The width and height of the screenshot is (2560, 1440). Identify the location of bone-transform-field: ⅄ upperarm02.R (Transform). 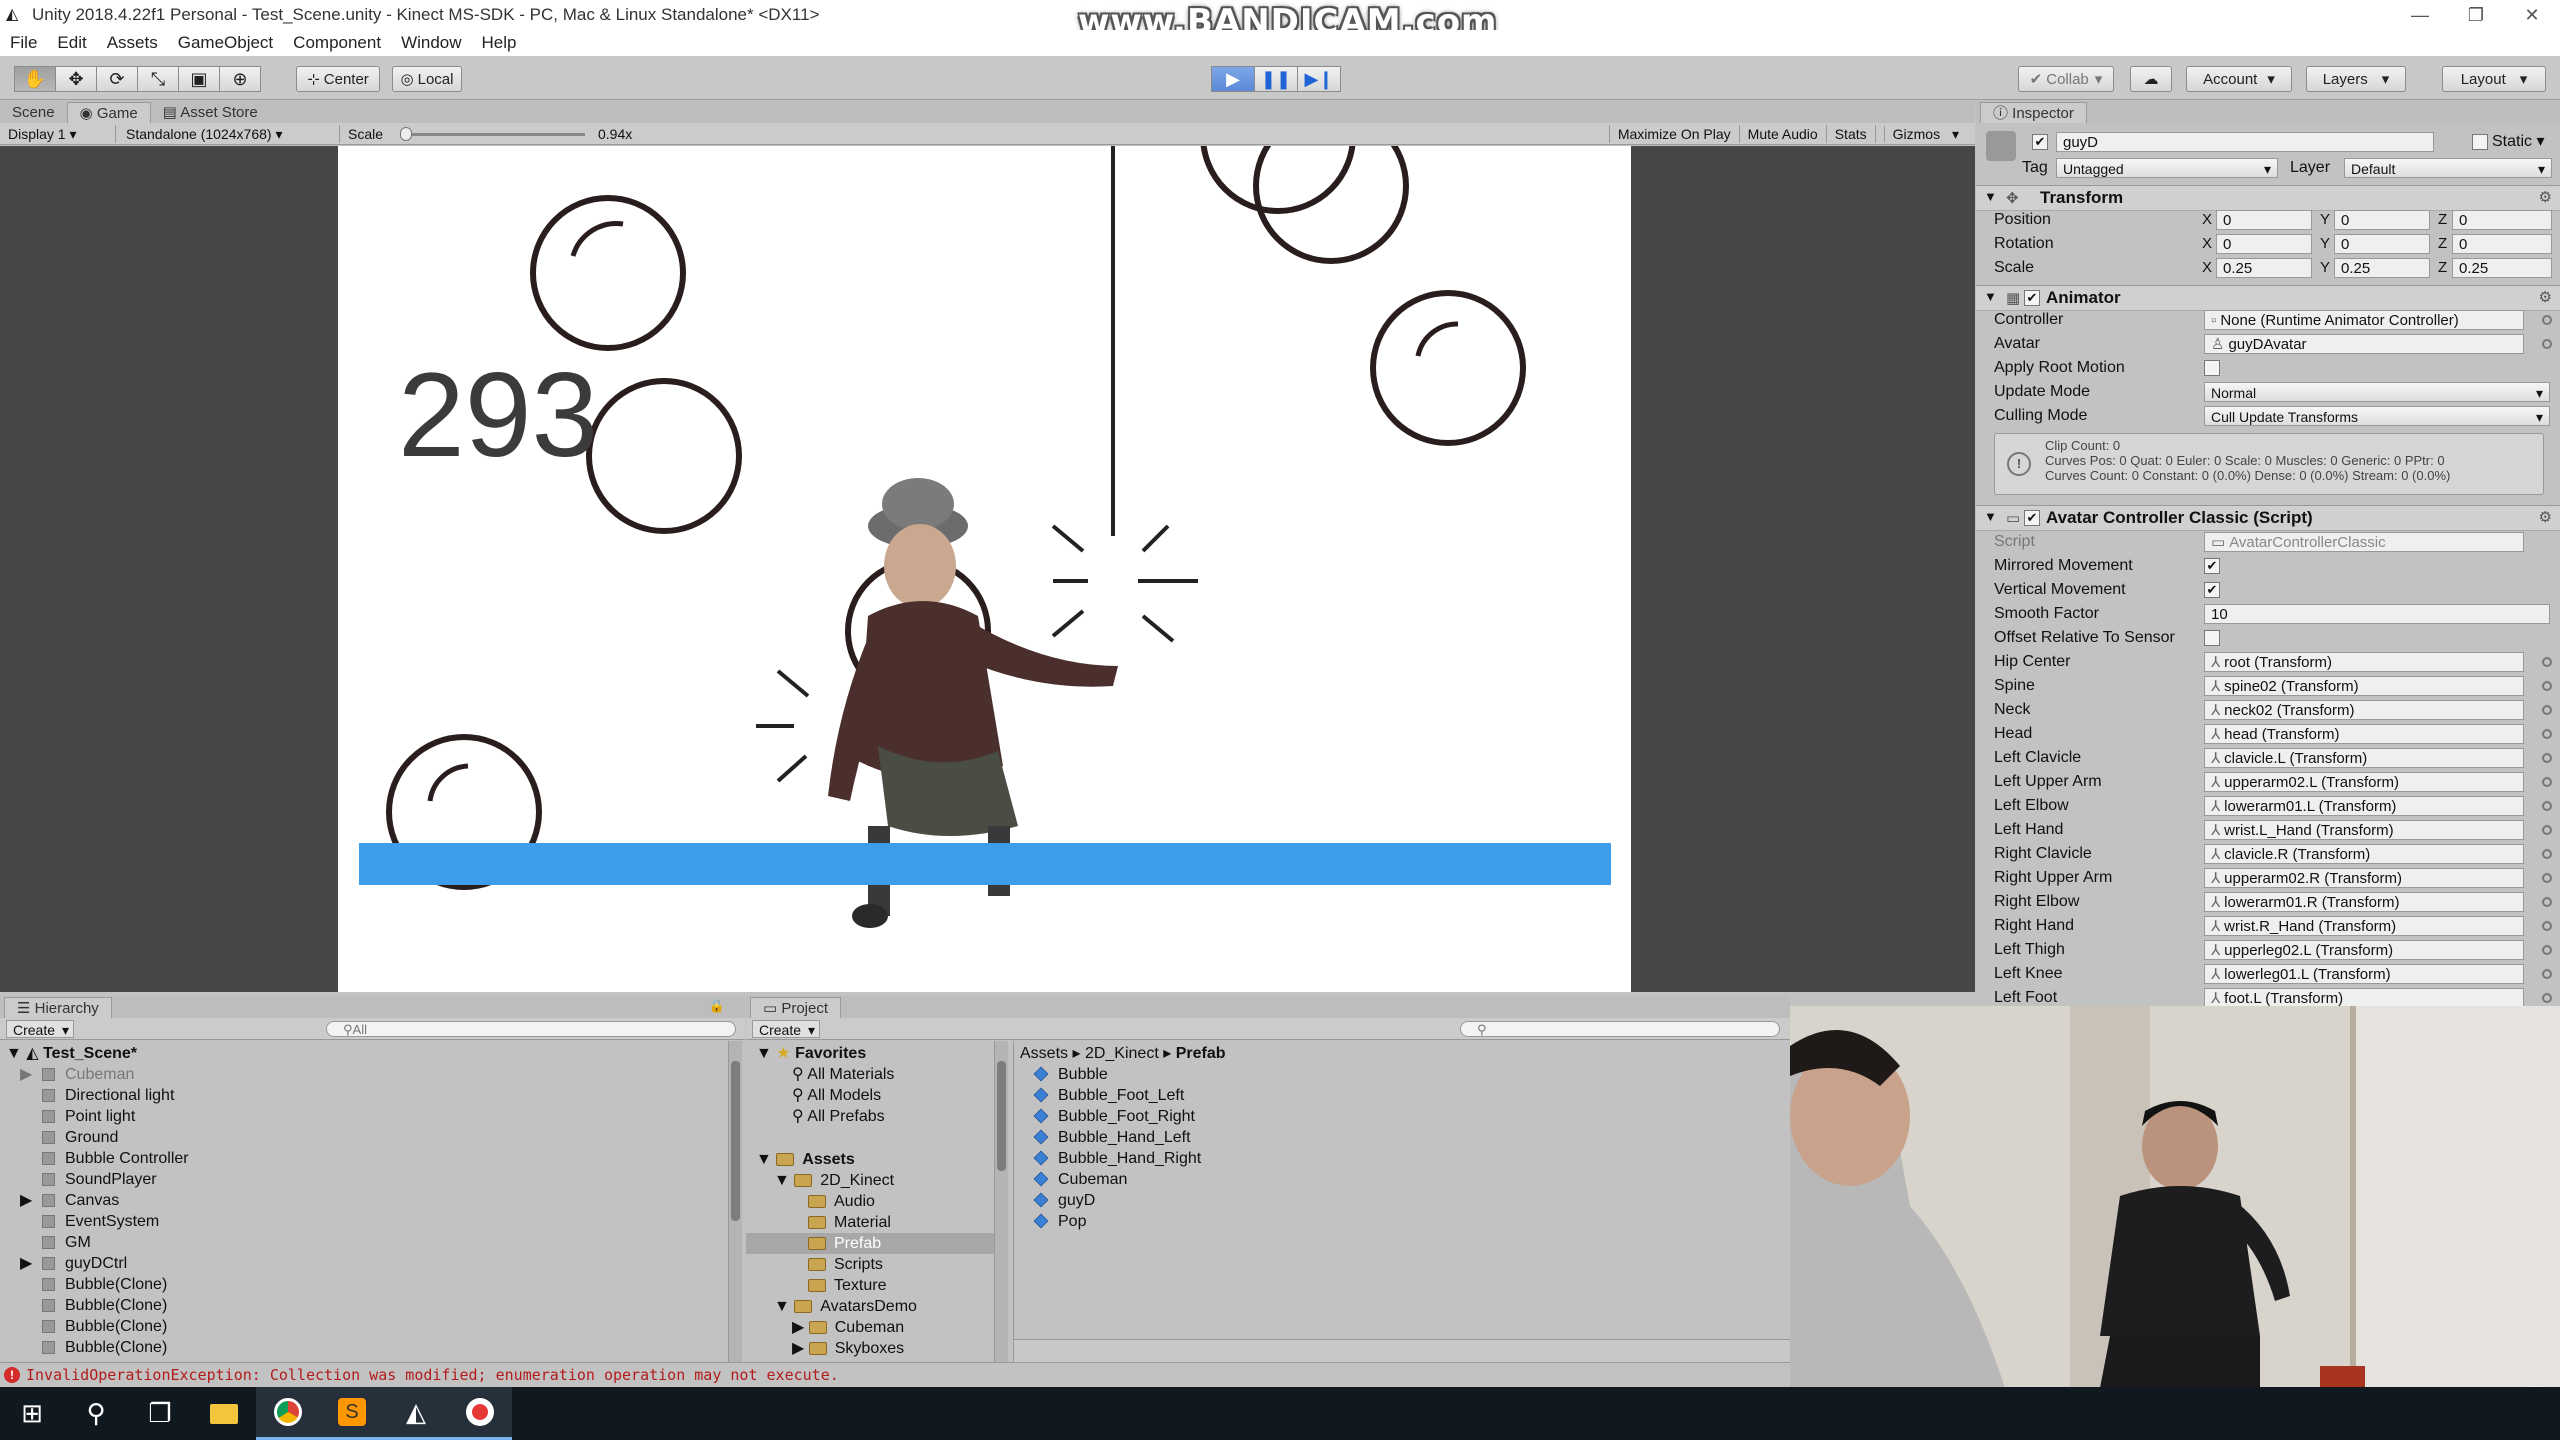
(2364, 878).